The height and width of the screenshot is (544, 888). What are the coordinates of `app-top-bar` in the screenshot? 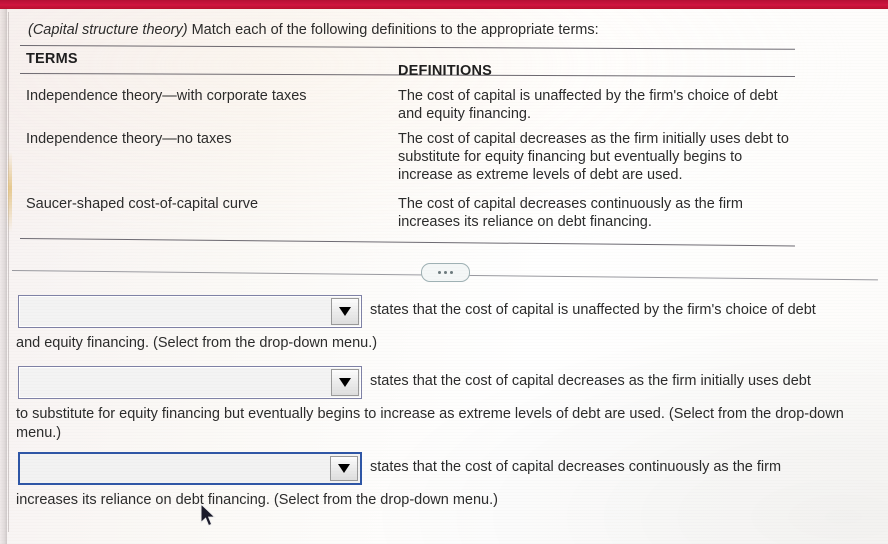 It's located at (444, 4).